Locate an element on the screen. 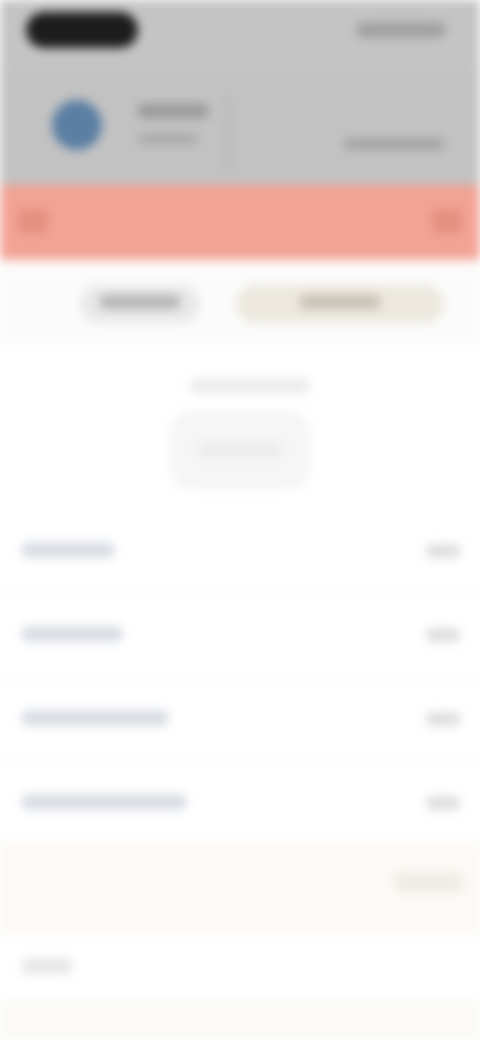 Image resolution: width=480 pixels, height=1040 pixels. segment-left-label is located at coordinates (140, 302).